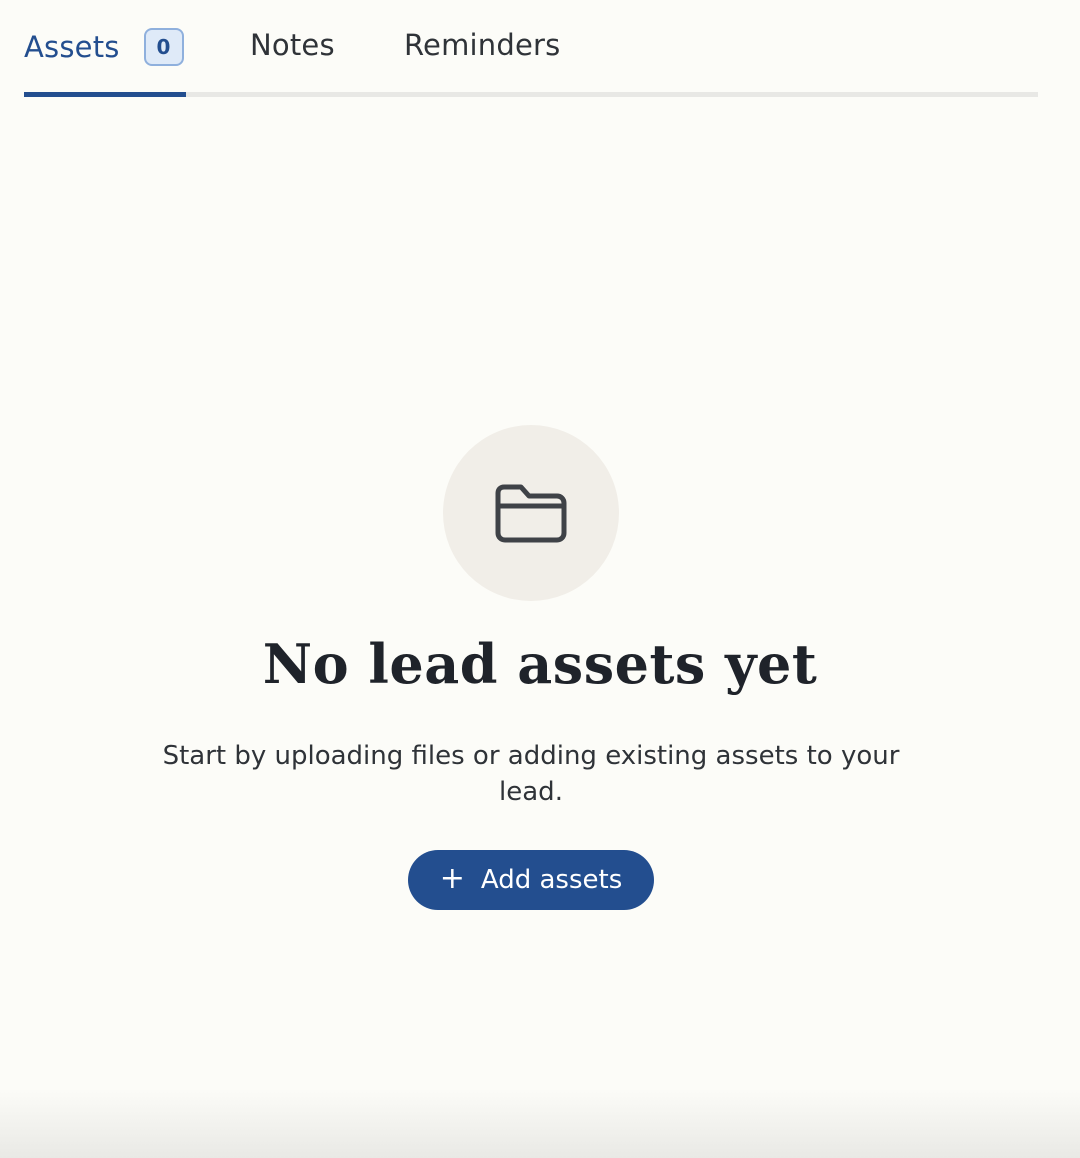  I want to click on add-assets-button: + Add assets, so click(531, 880).